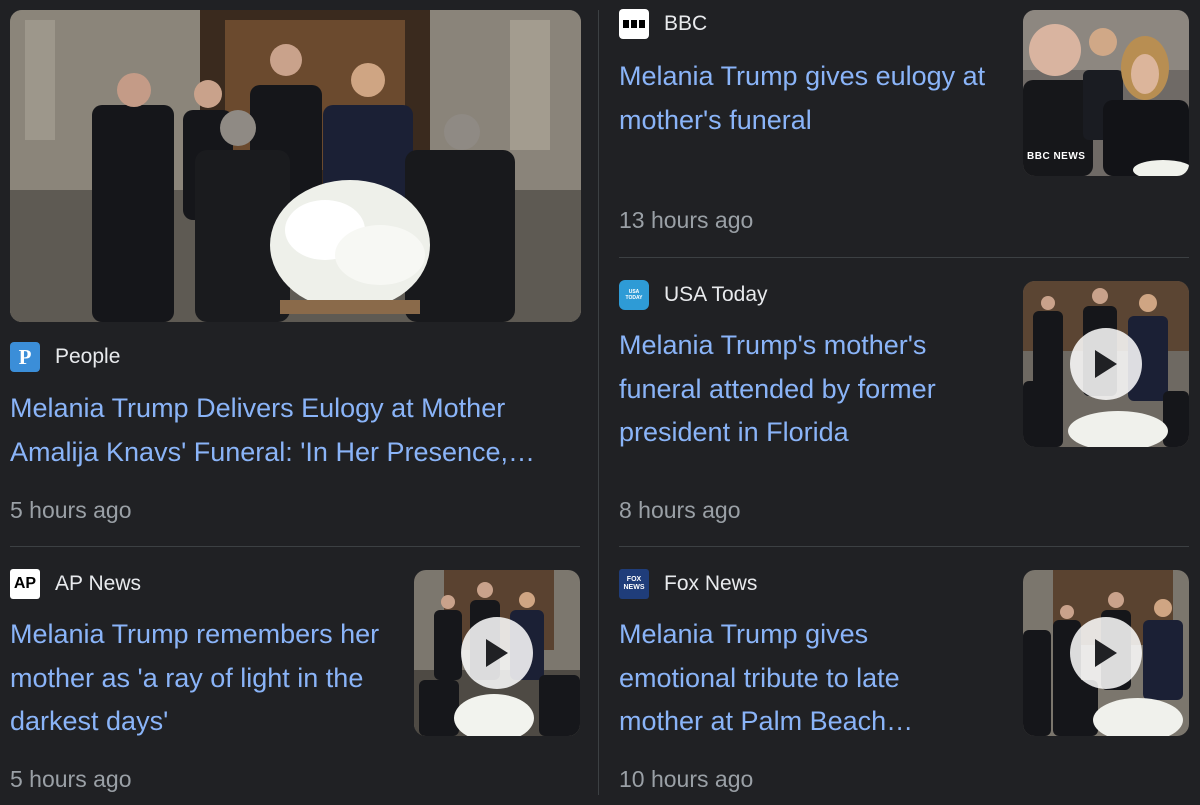 This screenshot has height=805, width=1200. Describe the element at coordinates (98, 583) in the screenshot. I see `source-name: AP News` at that location.